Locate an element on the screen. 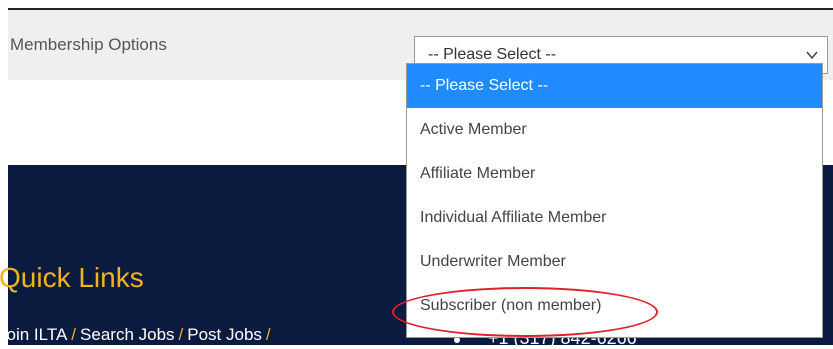 The image size is (833, 349). footer-link-join: Join ILTA is located at coordinates (33, 334).